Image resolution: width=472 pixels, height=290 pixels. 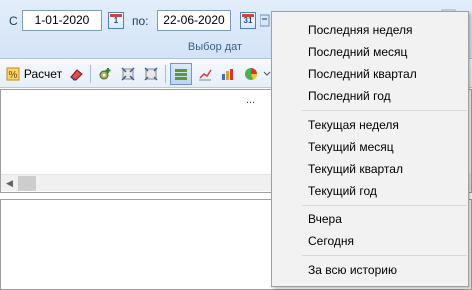 I want to click on calculate-button: % Расчет, so click(x=34, y=74).